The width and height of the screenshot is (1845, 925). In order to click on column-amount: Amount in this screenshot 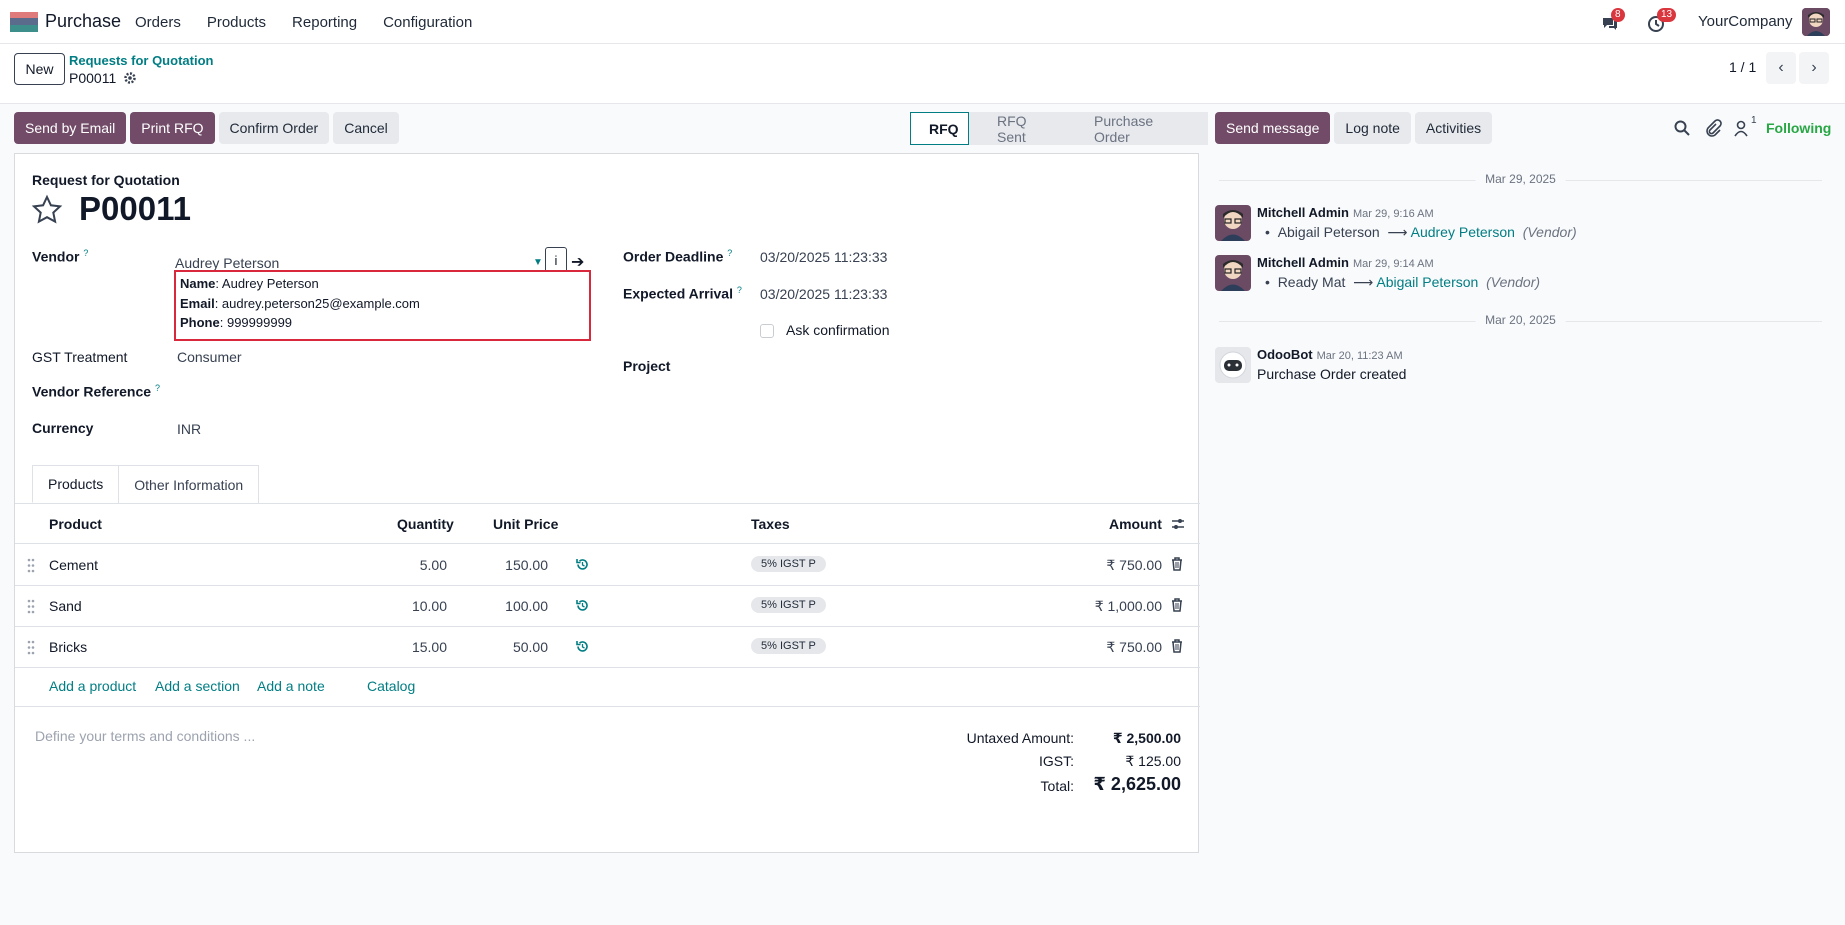, I will do `click(1135, 524)`.